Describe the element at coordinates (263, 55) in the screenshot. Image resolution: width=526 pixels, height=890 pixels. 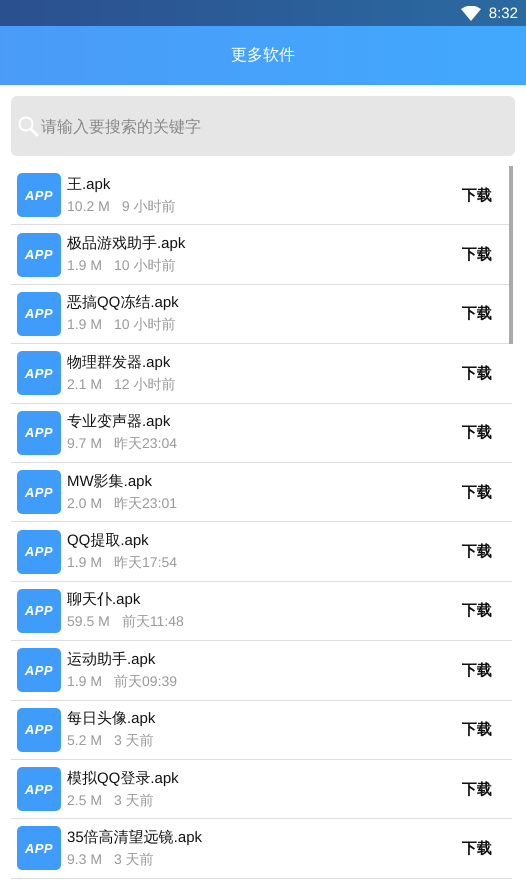
I see `header-title: 更多软件` at that location.